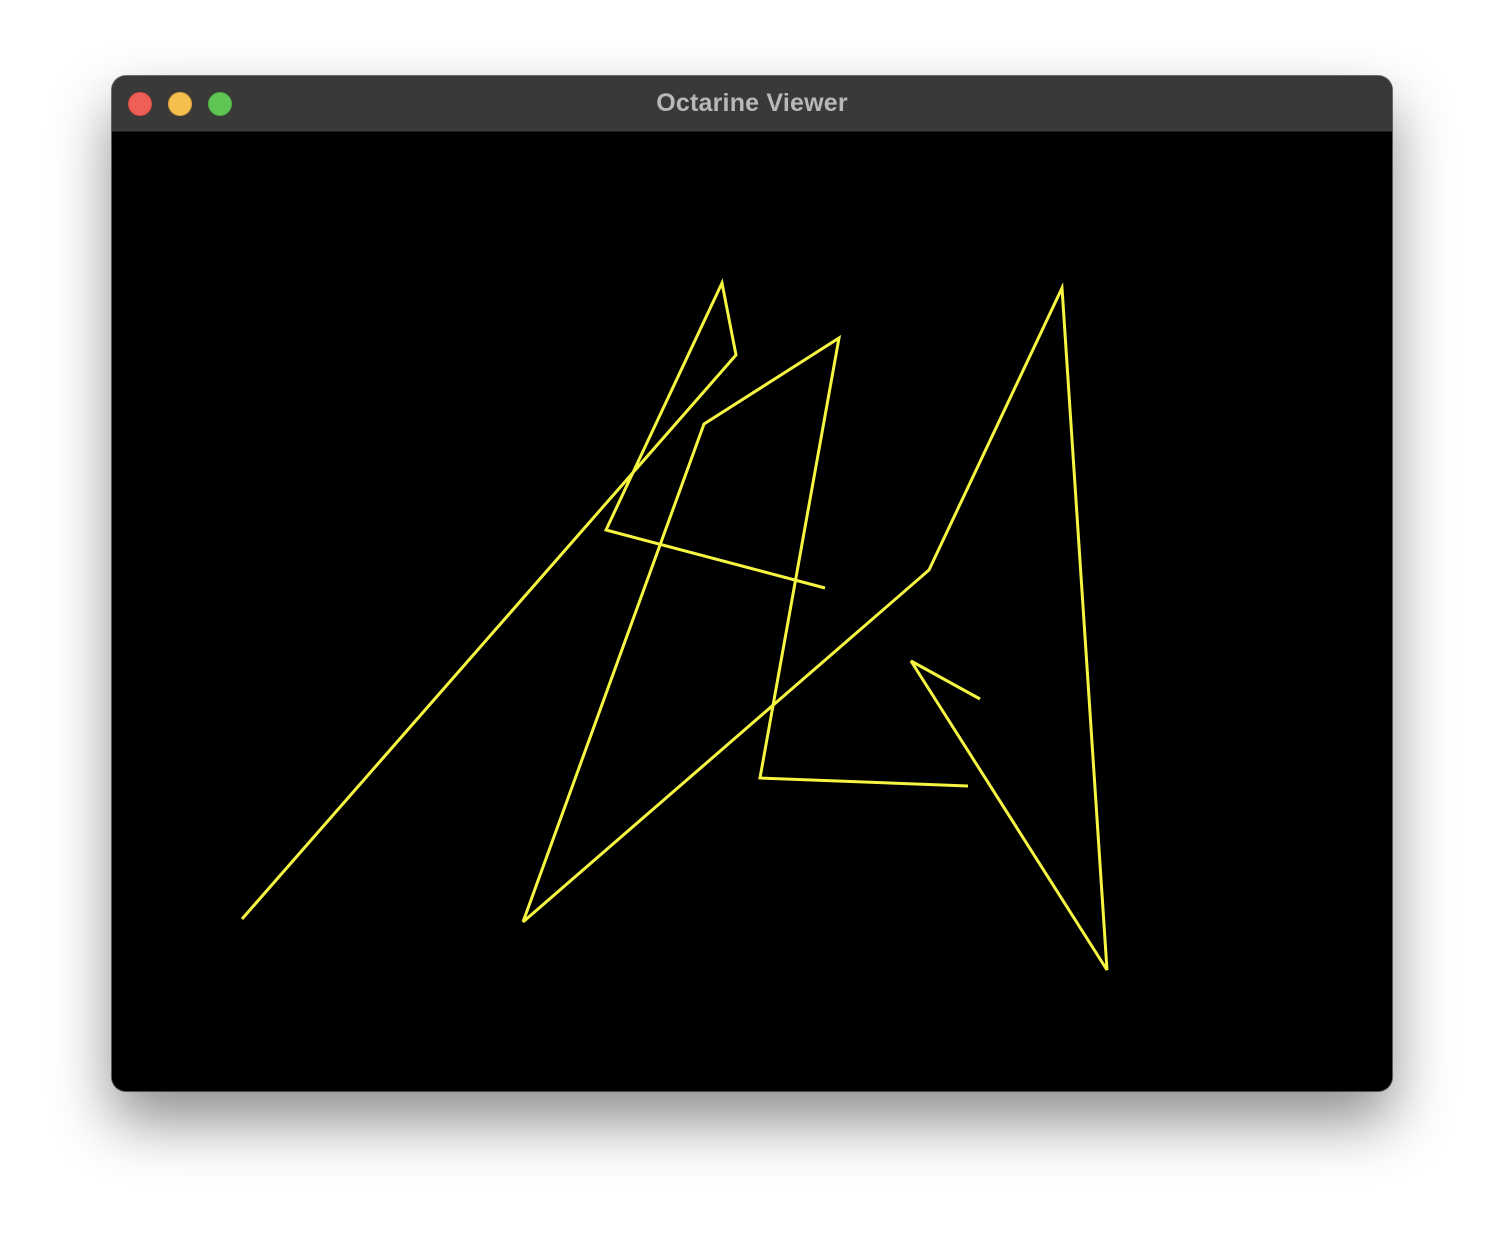 Image resolution: width=1504 pixels, height=1240 pixels. I want to click on title-bar: Octarine Viewer, so click(752, 104).